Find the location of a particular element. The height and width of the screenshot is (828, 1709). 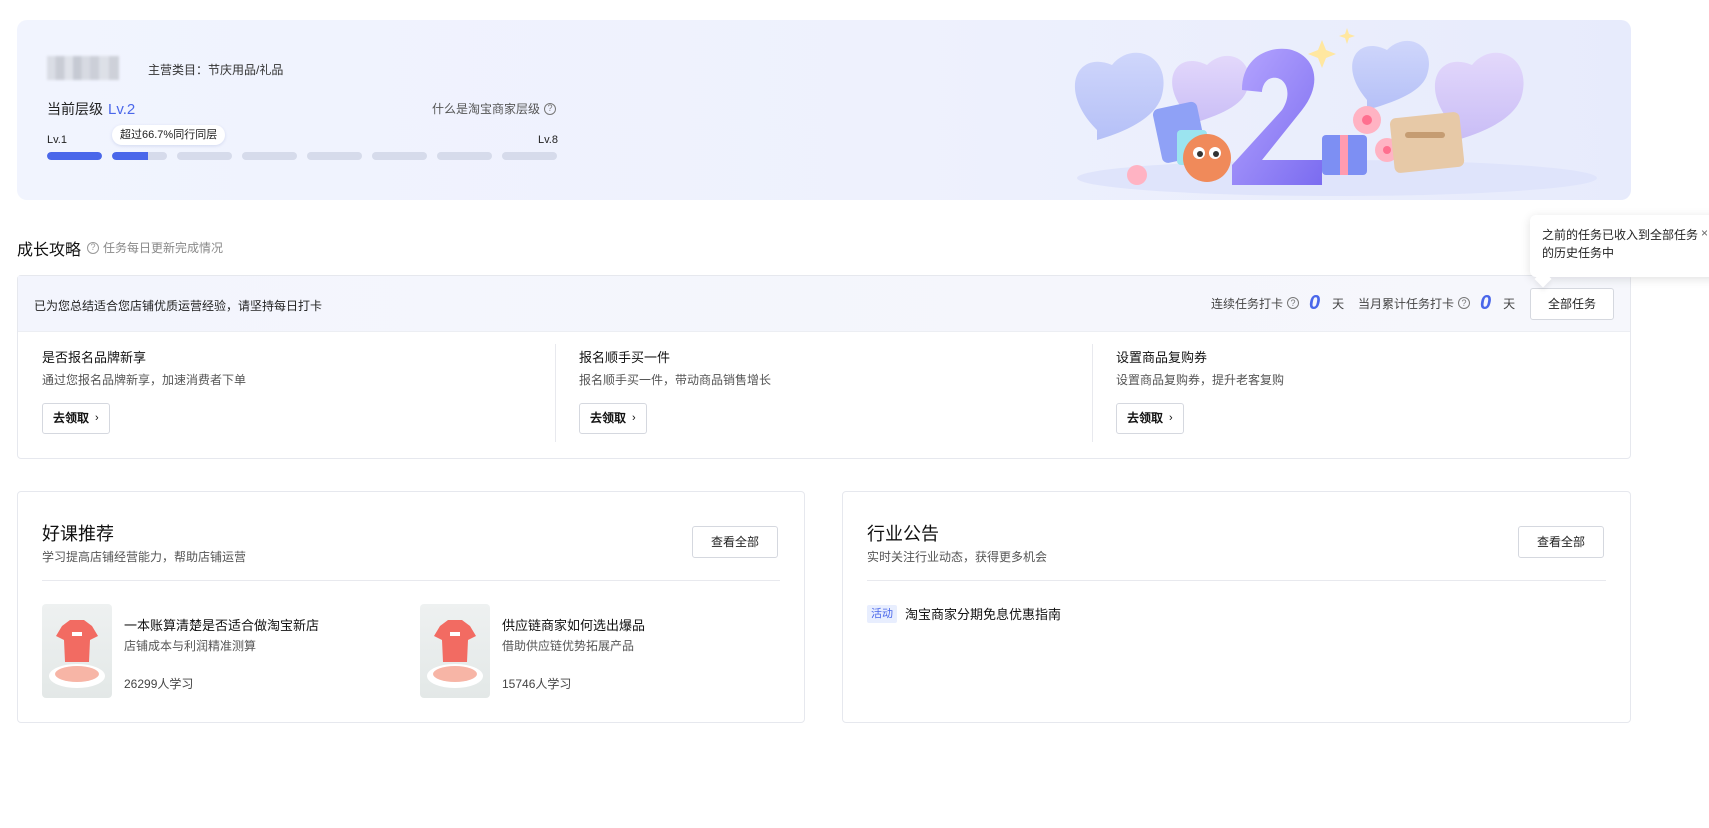

task-title: 设置商品复购券 is located at coordinates (1162, 357).